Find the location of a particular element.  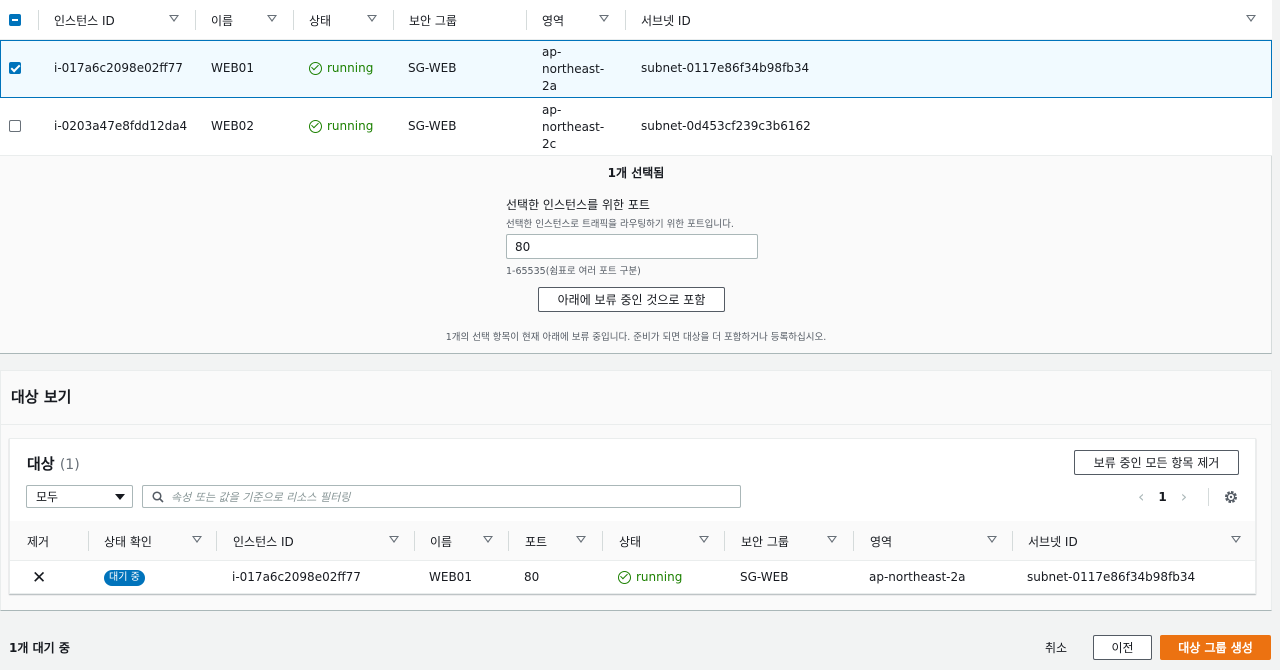

instance-id: i-0203a47e8fdd12da4 is located at coordinates (121, 126).